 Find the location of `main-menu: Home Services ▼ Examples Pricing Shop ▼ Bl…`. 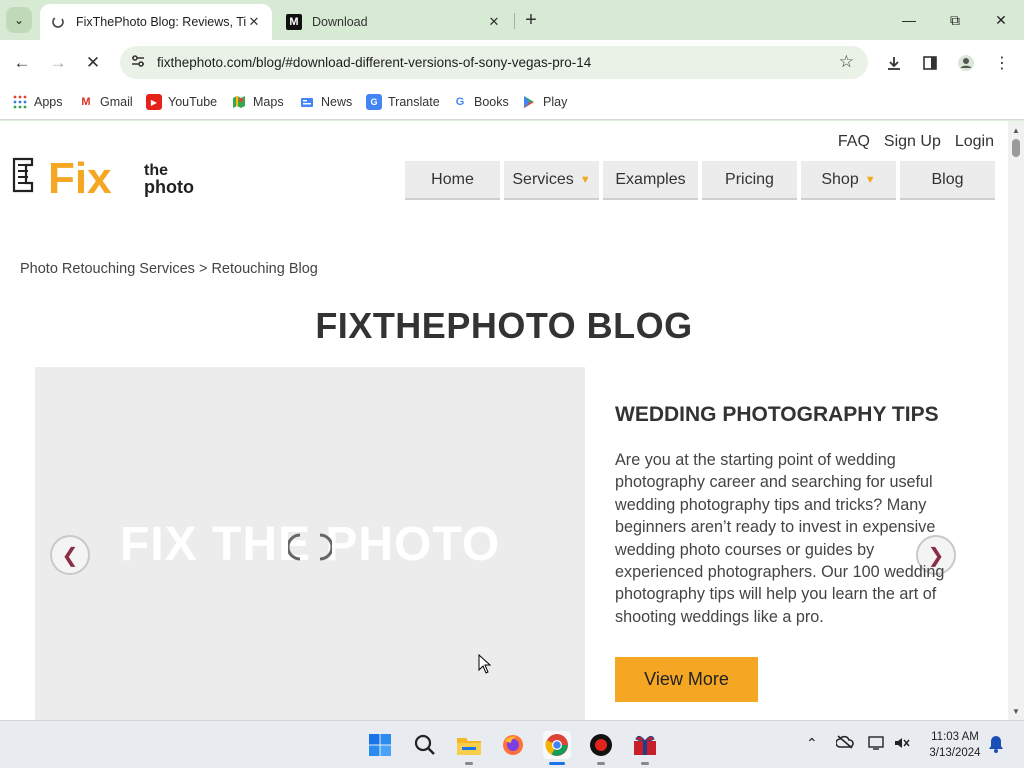

main-menu: Home Services ▼ Examples Pricing Shop ▼ Bl… is located at coordinates (700, 180).